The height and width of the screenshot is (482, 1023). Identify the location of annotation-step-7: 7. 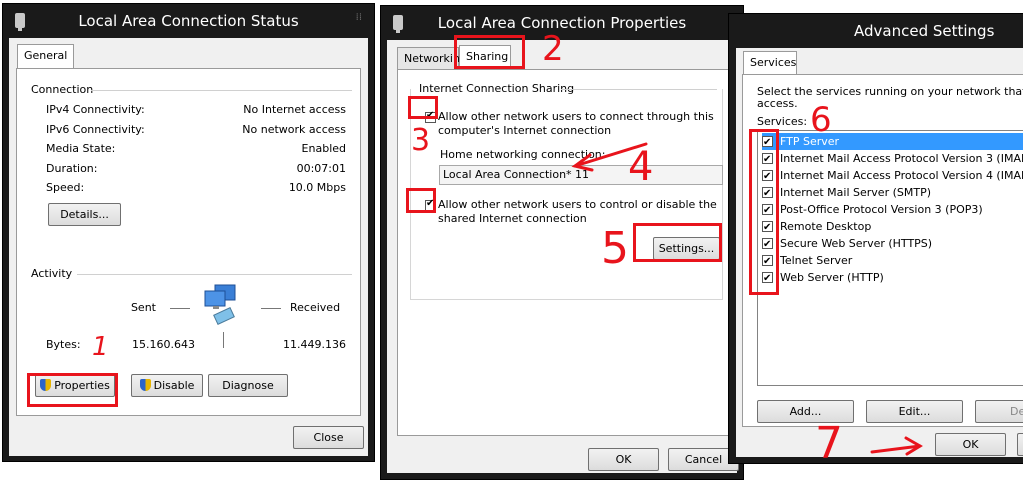
(829, 443).